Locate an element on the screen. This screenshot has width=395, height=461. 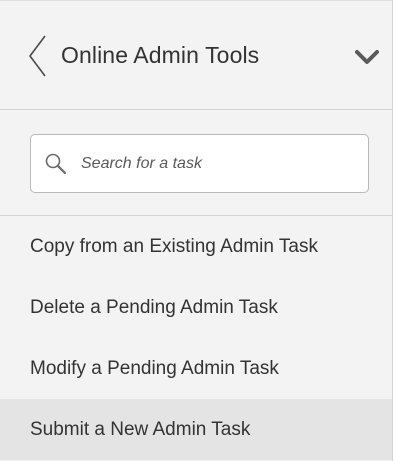
collapse-button is located at coordinates (367, 57).